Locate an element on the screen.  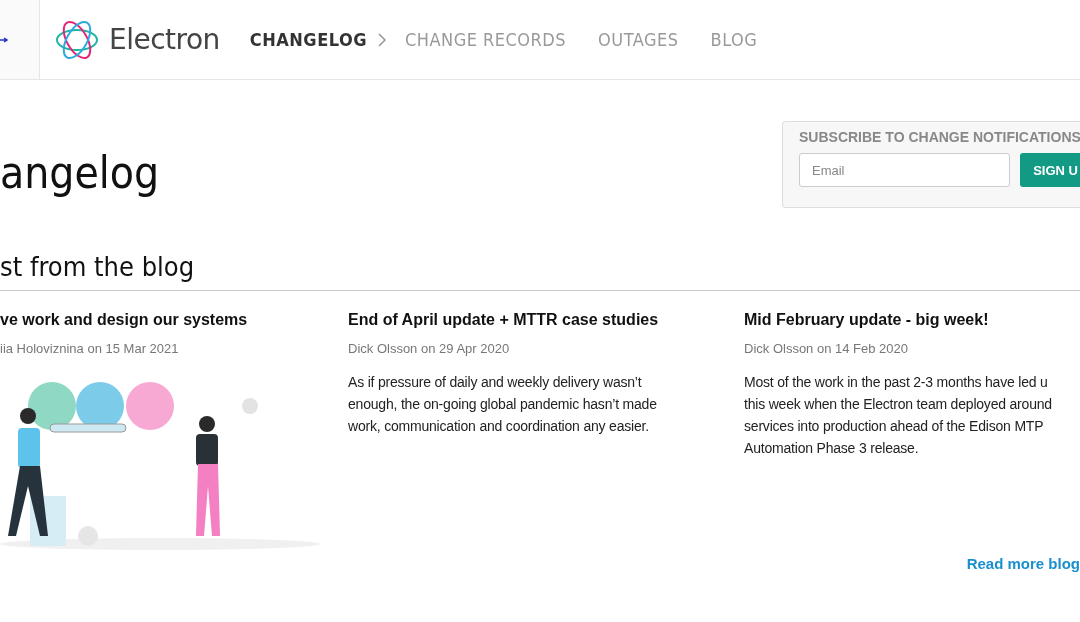
section-heading: st from the blog is located at coordinates (540, 270).